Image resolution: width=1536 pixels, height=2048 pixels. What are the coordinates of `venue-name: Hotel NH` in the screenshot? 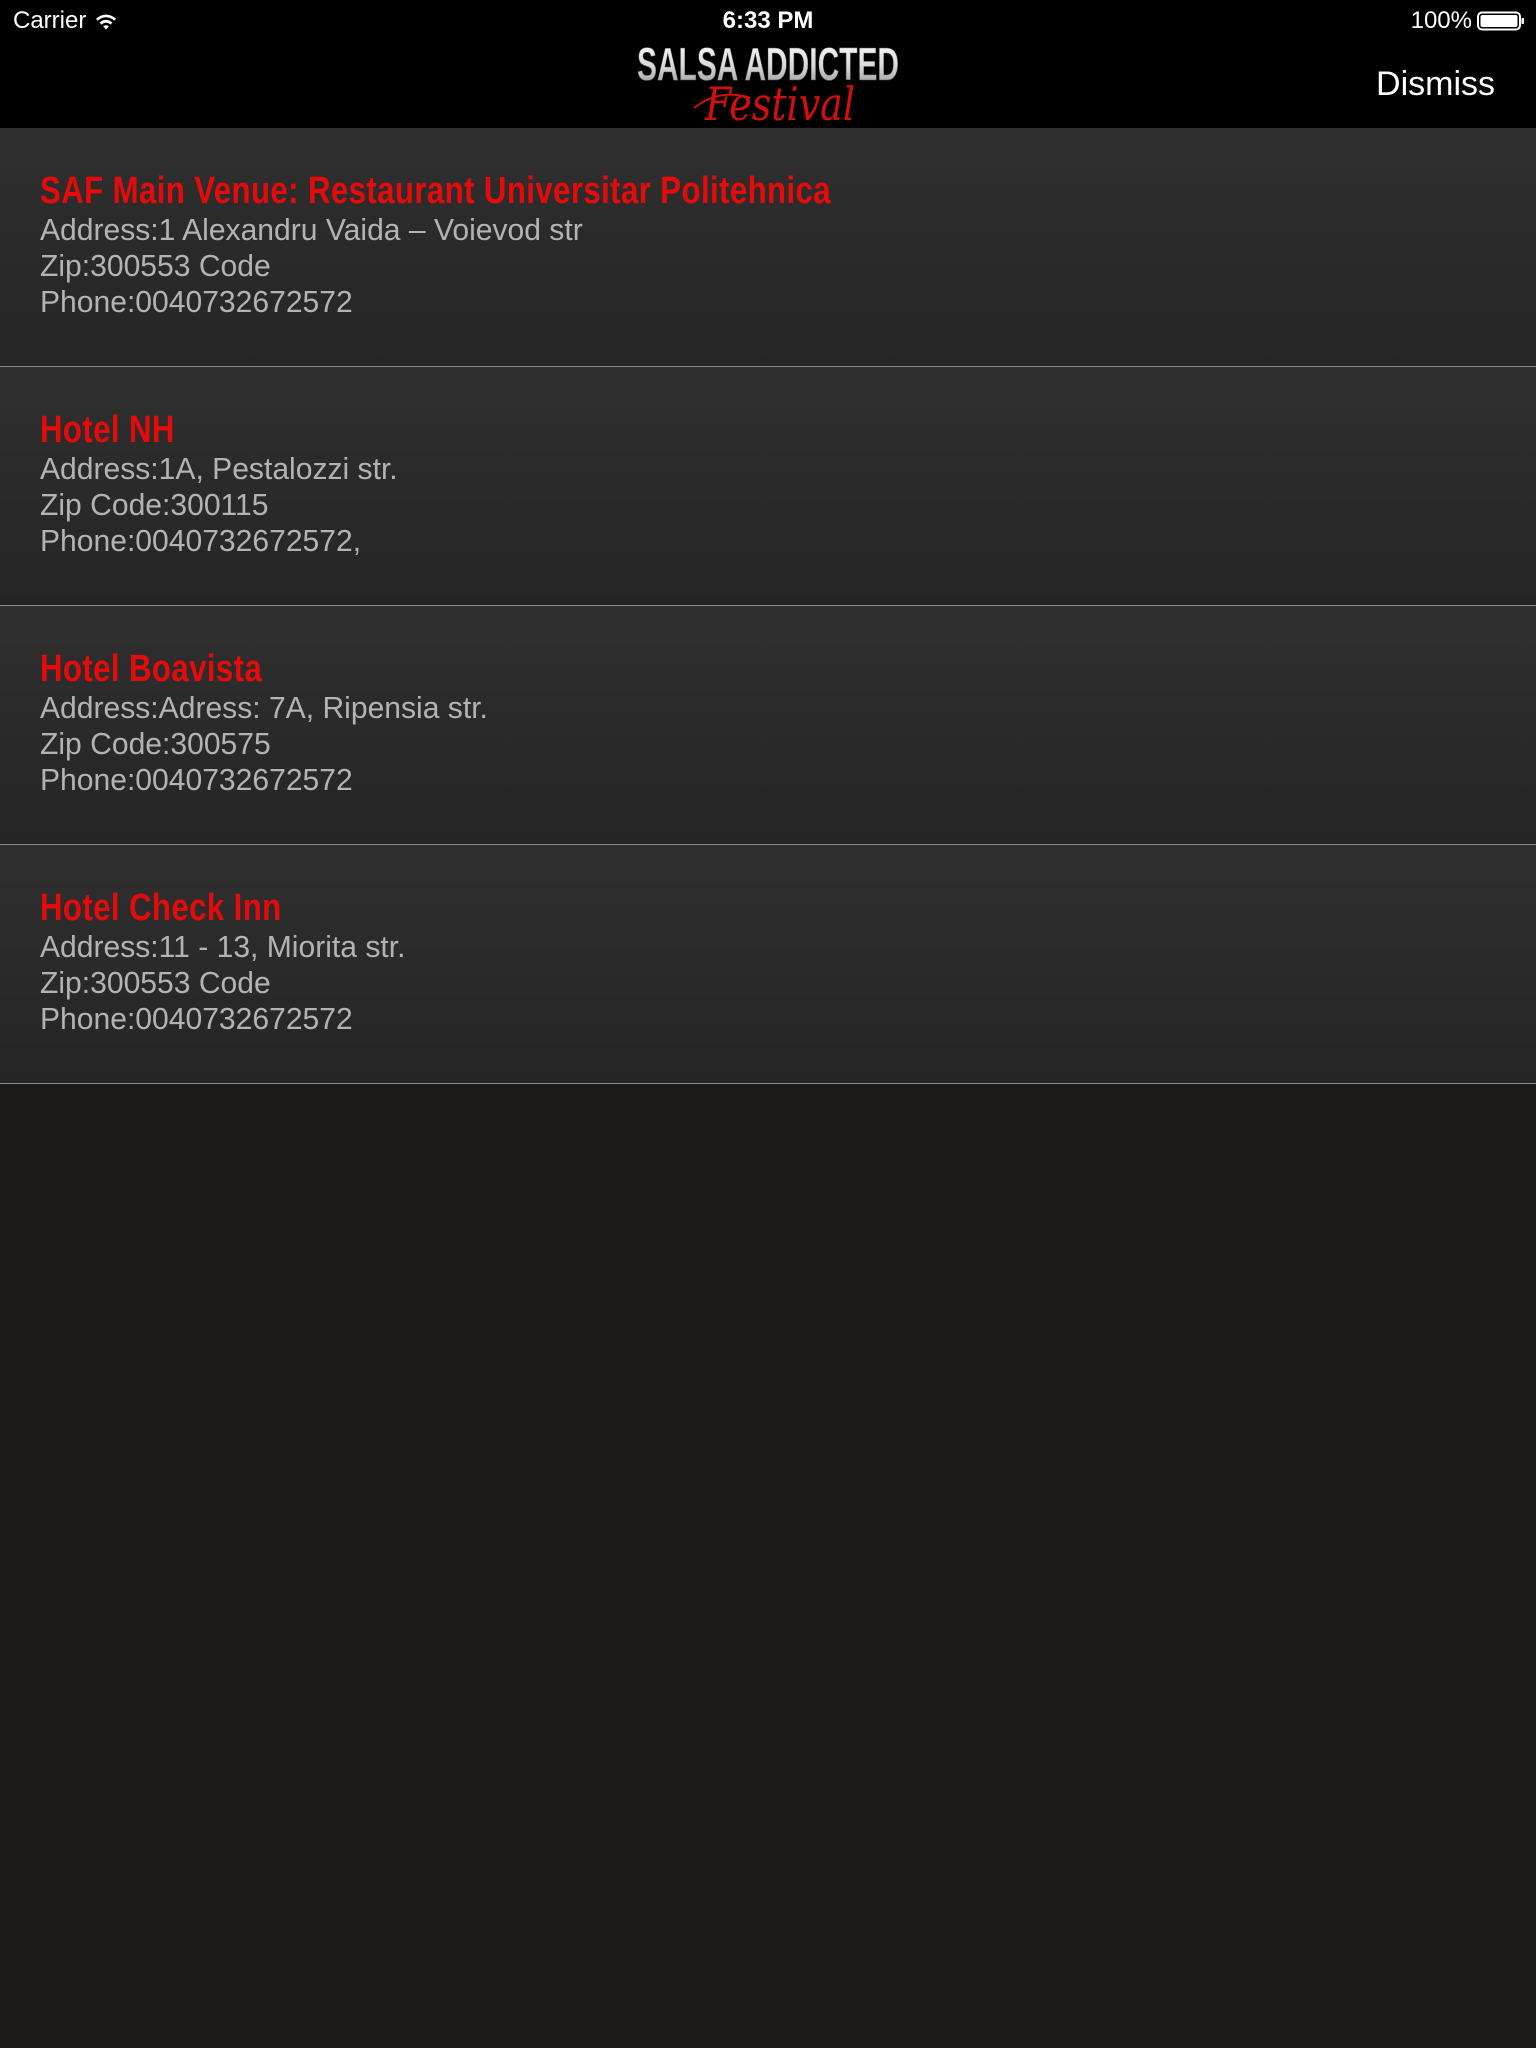 It's located at (107, 430).